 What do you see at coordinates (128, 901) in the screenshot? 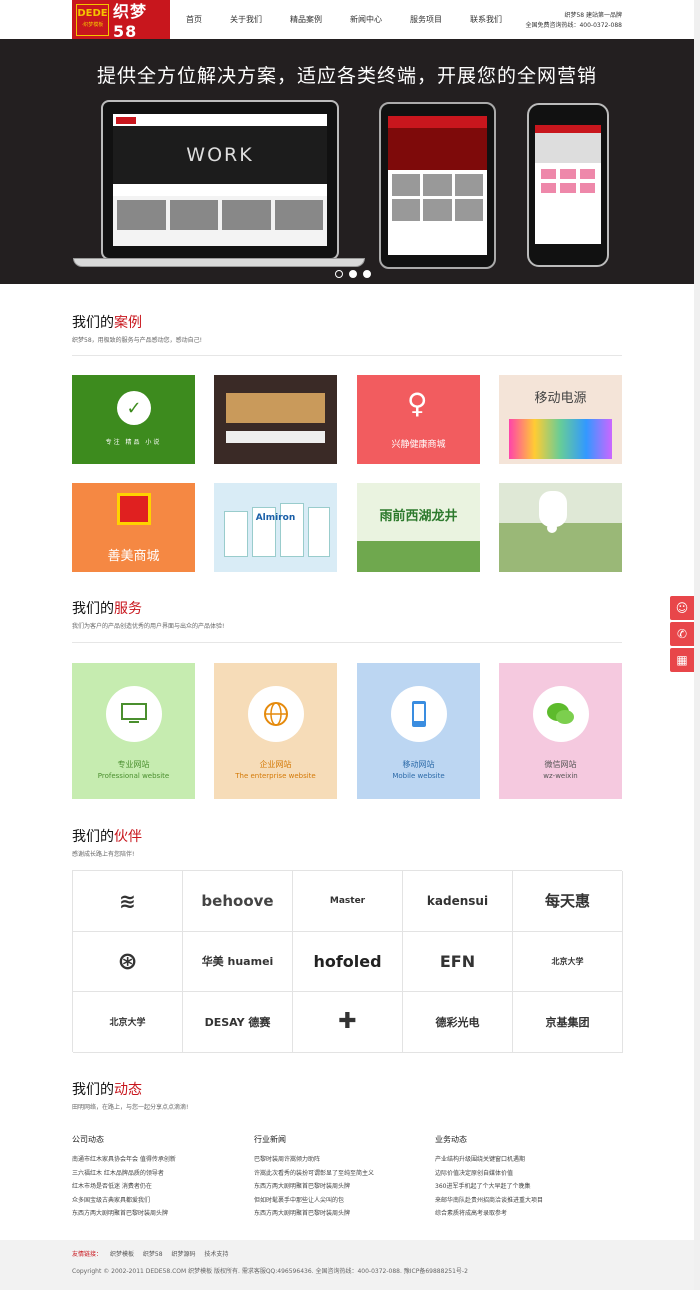
I see `partner-logo: ≋` at bounding box center [128, 901].